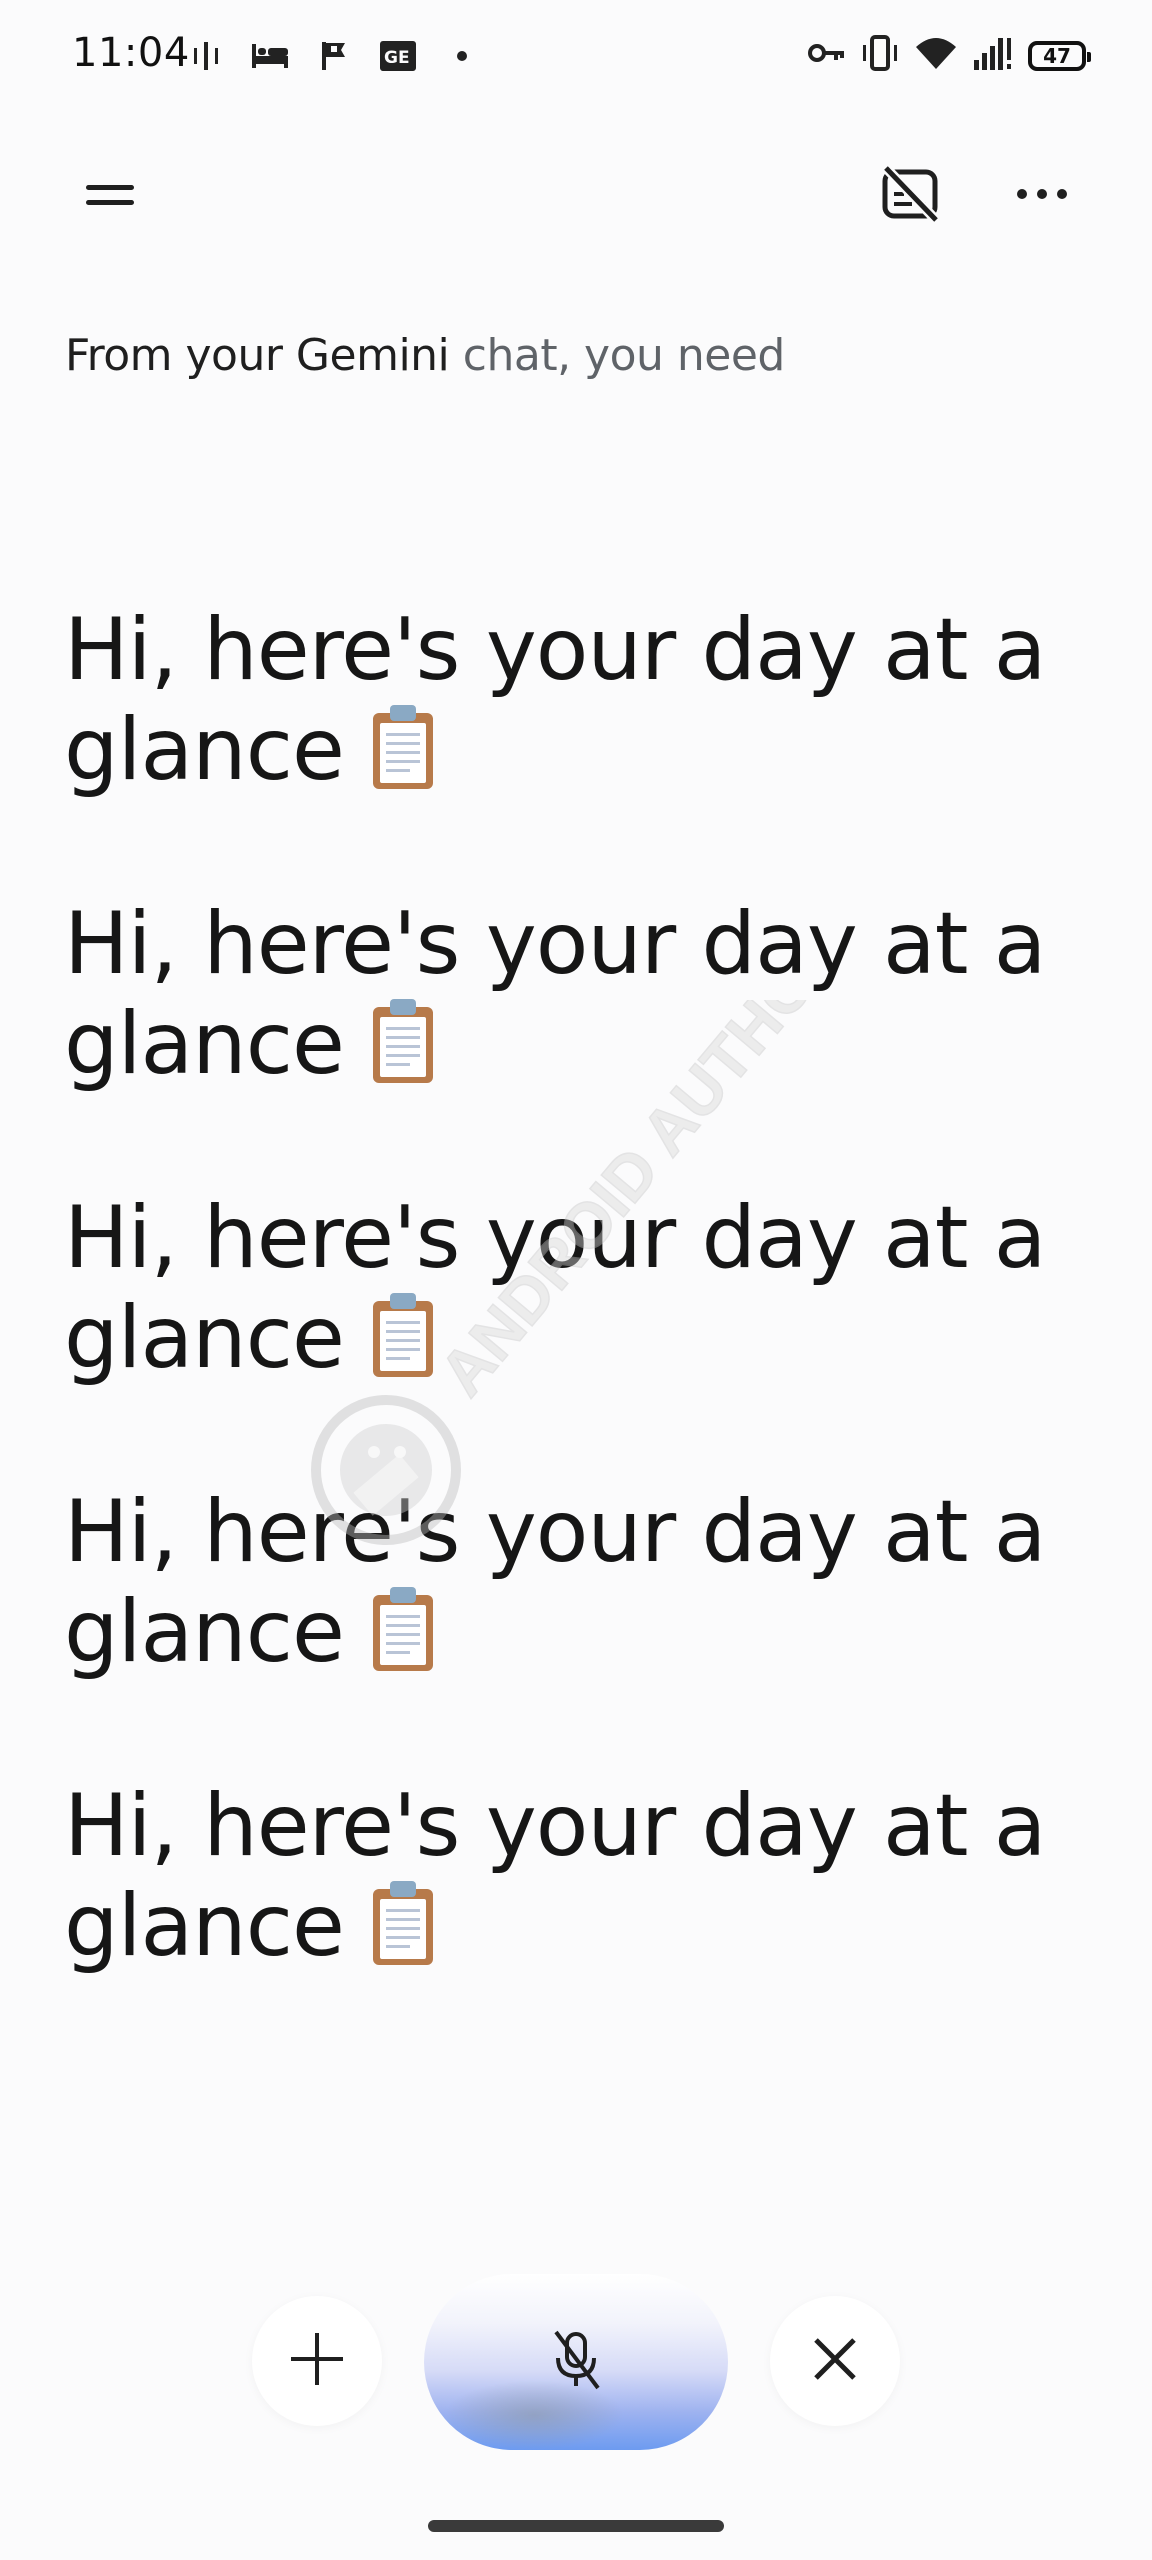  Describe the element at coordinates (576, 55) in the screenshot. I see `status-bar: 11:04 GE 47` at that location.